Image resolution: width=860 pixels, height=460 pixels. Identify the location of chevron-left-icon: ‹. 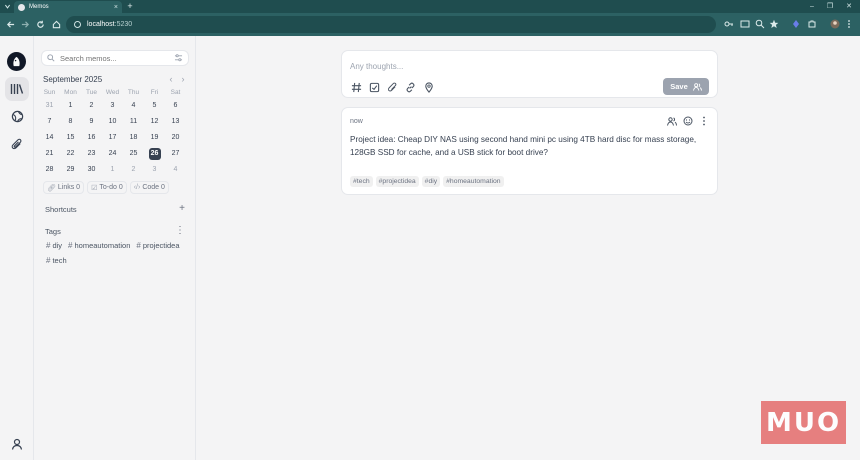
(171, 79).